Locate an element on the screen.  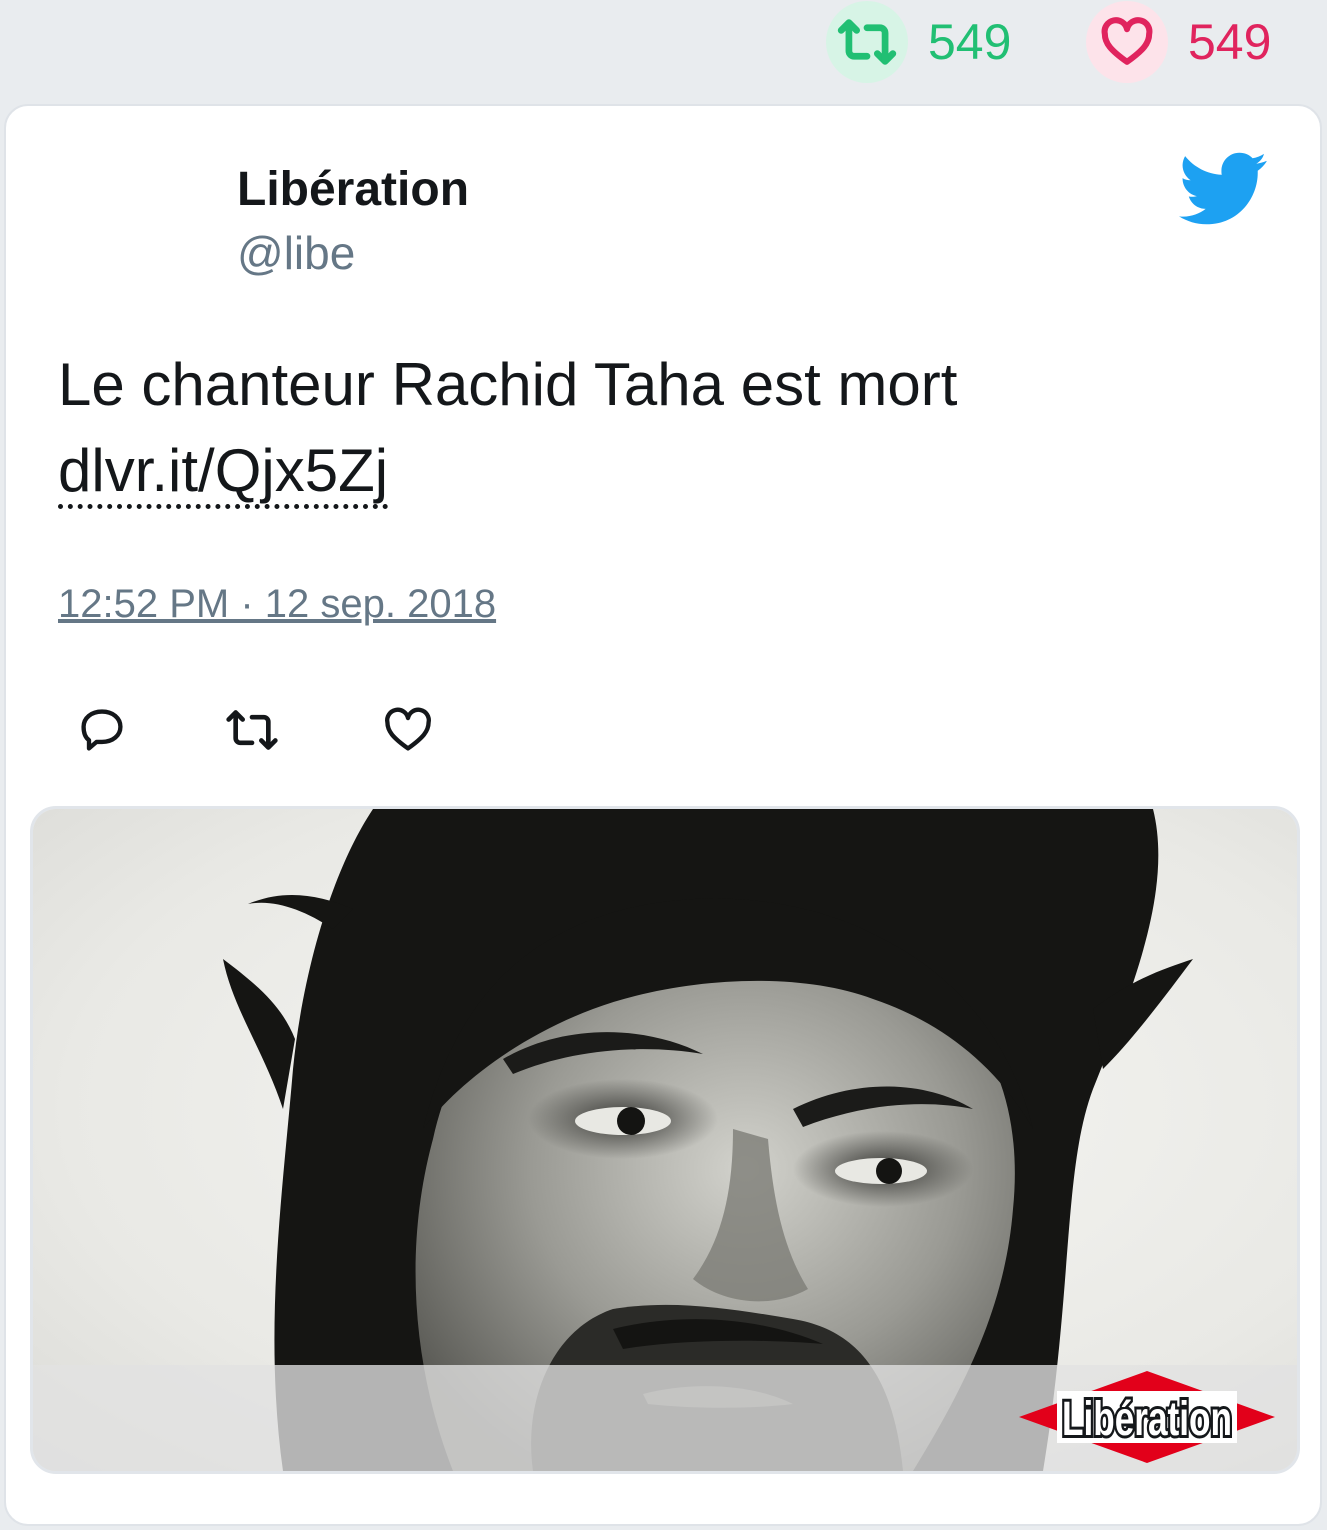
like-button is located at coordinates (408, 730).